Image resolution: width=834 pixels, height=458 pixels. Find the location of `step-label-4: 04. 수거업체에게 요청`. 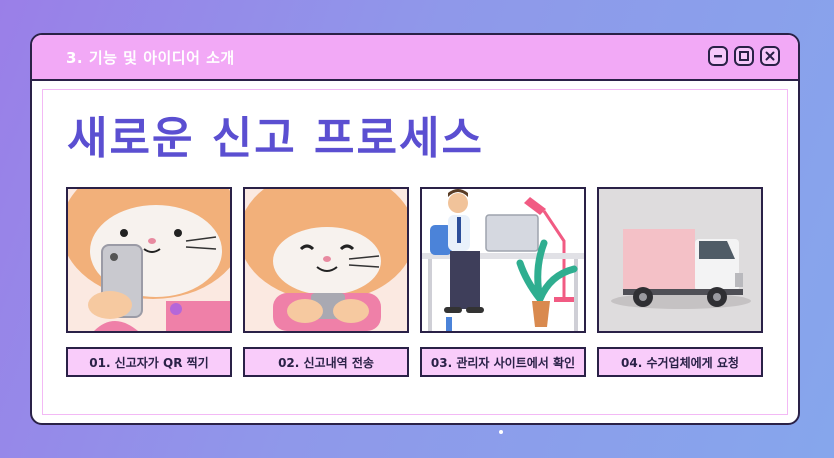

step-label-4: 04. 수거업체에게 요청 is located at coordinates (680, 362).